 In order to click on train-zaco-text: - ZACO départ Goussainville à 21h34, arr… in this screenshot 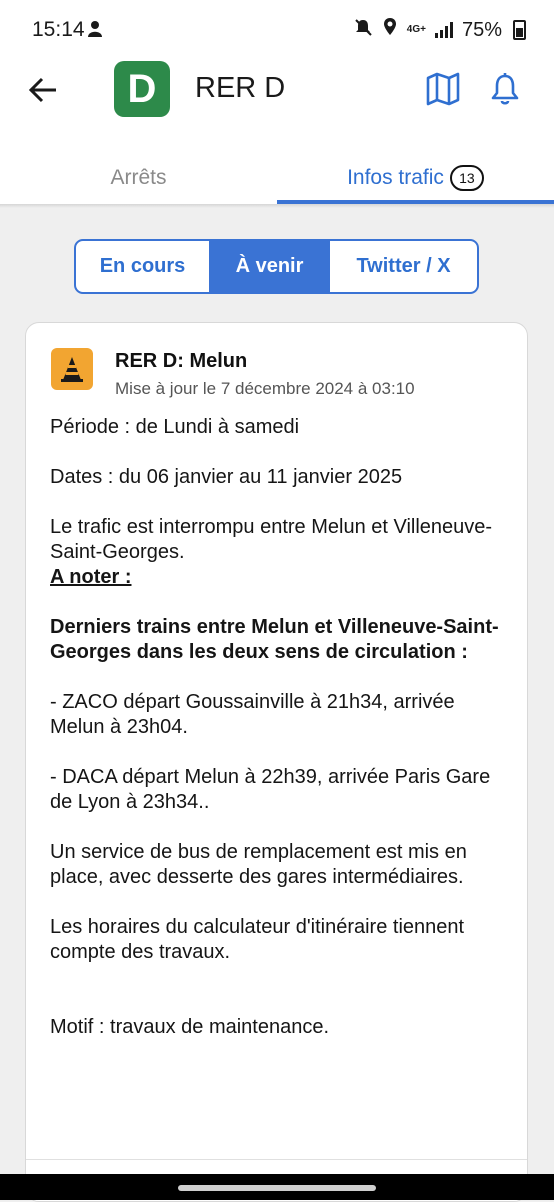, I will do `click(252, 714)`.